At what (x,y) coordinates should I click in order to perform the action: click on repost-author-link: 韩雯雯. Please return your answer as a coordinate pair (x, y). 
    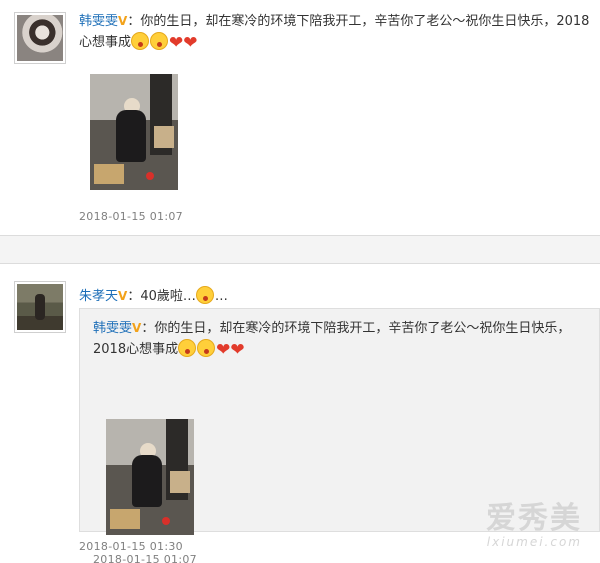
    Looking at the image, I should click on (112, 328).